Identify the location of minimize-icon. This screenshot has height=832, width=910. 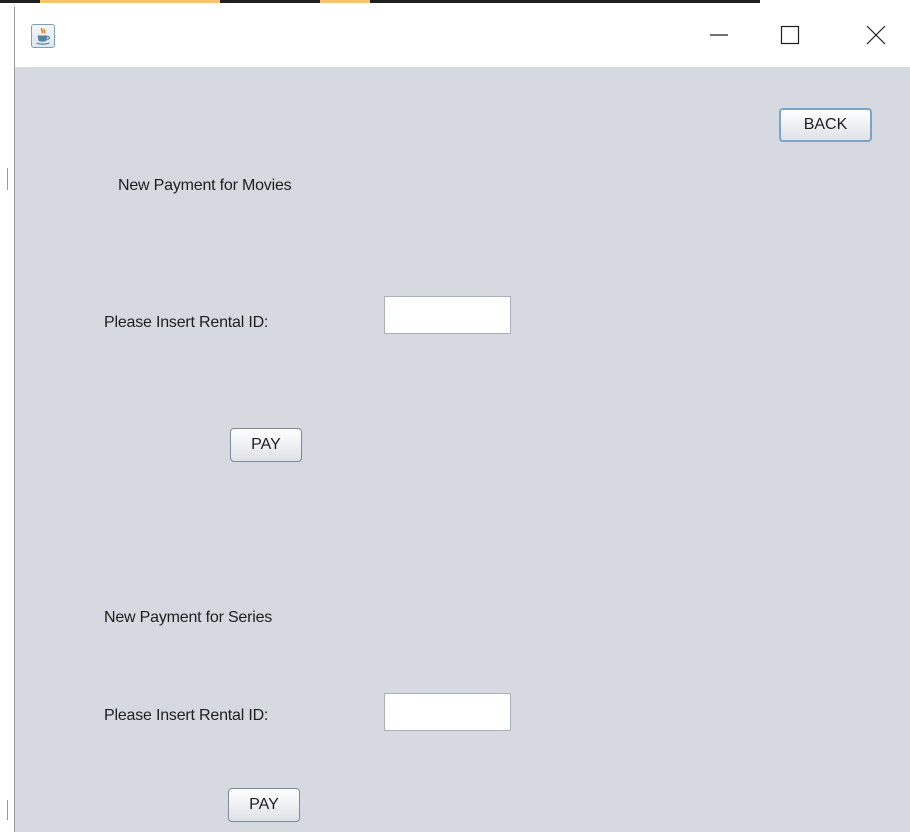
(719, 35).